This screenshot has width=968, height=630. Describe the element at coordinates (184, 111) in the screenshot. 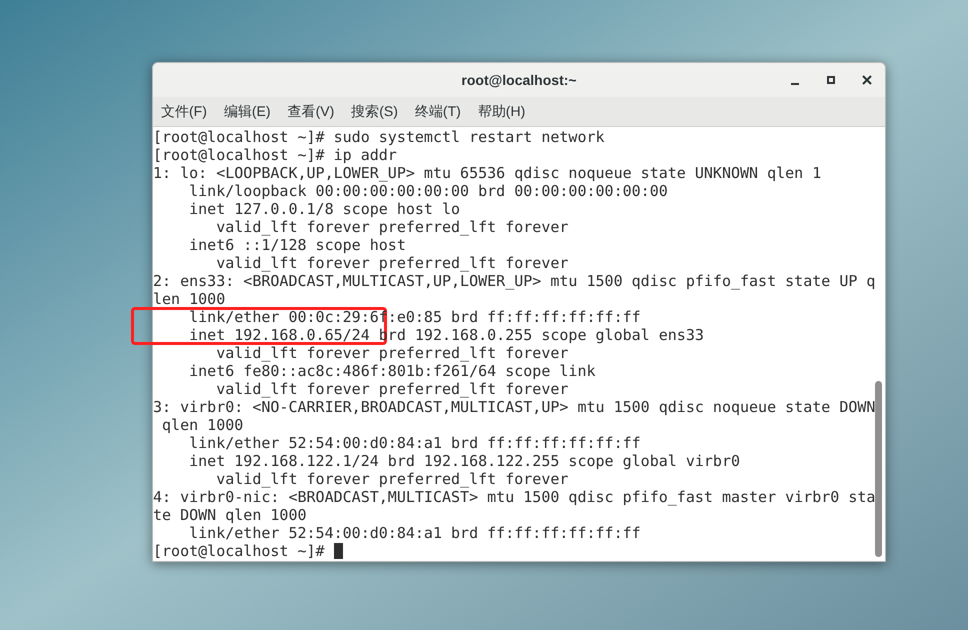

I see `menu-item: 文件(F)` at that location.